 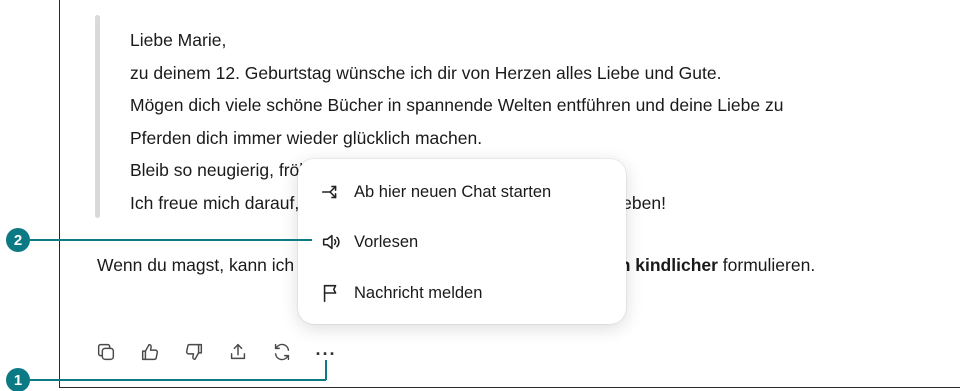 I want to click on callout-line-1-vertical, so click(x=326, y=370).